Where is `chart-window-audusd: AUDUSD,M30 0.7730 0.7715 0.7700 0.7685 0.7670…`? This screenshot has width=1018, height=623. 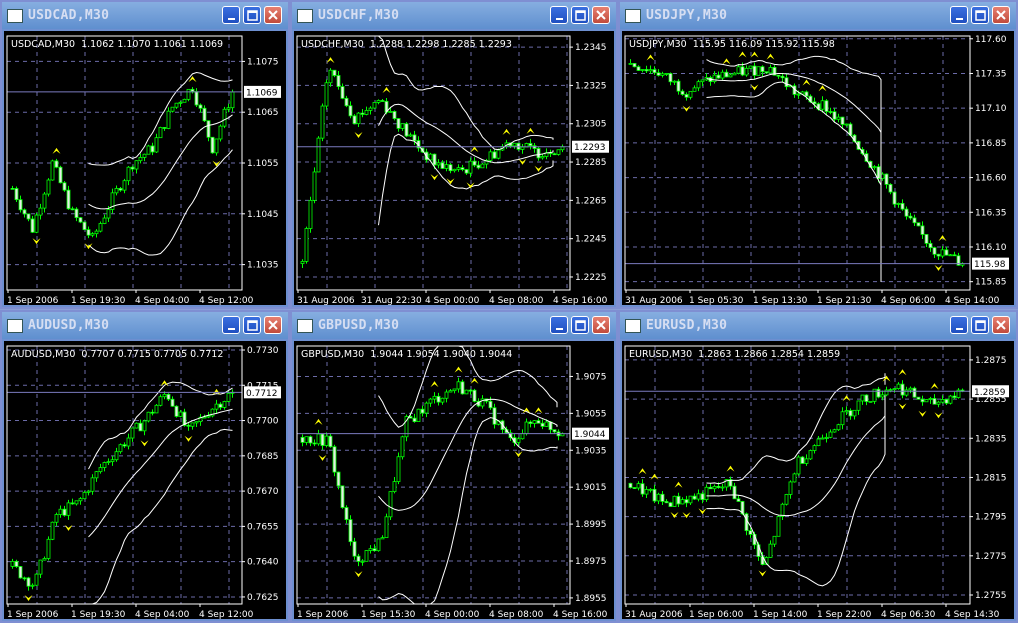 chart-window-audusd: AUDUSD,M30 0.7730 0.7715 0.7700 0.7685 0.7670… is located at coordinates (145, 466).